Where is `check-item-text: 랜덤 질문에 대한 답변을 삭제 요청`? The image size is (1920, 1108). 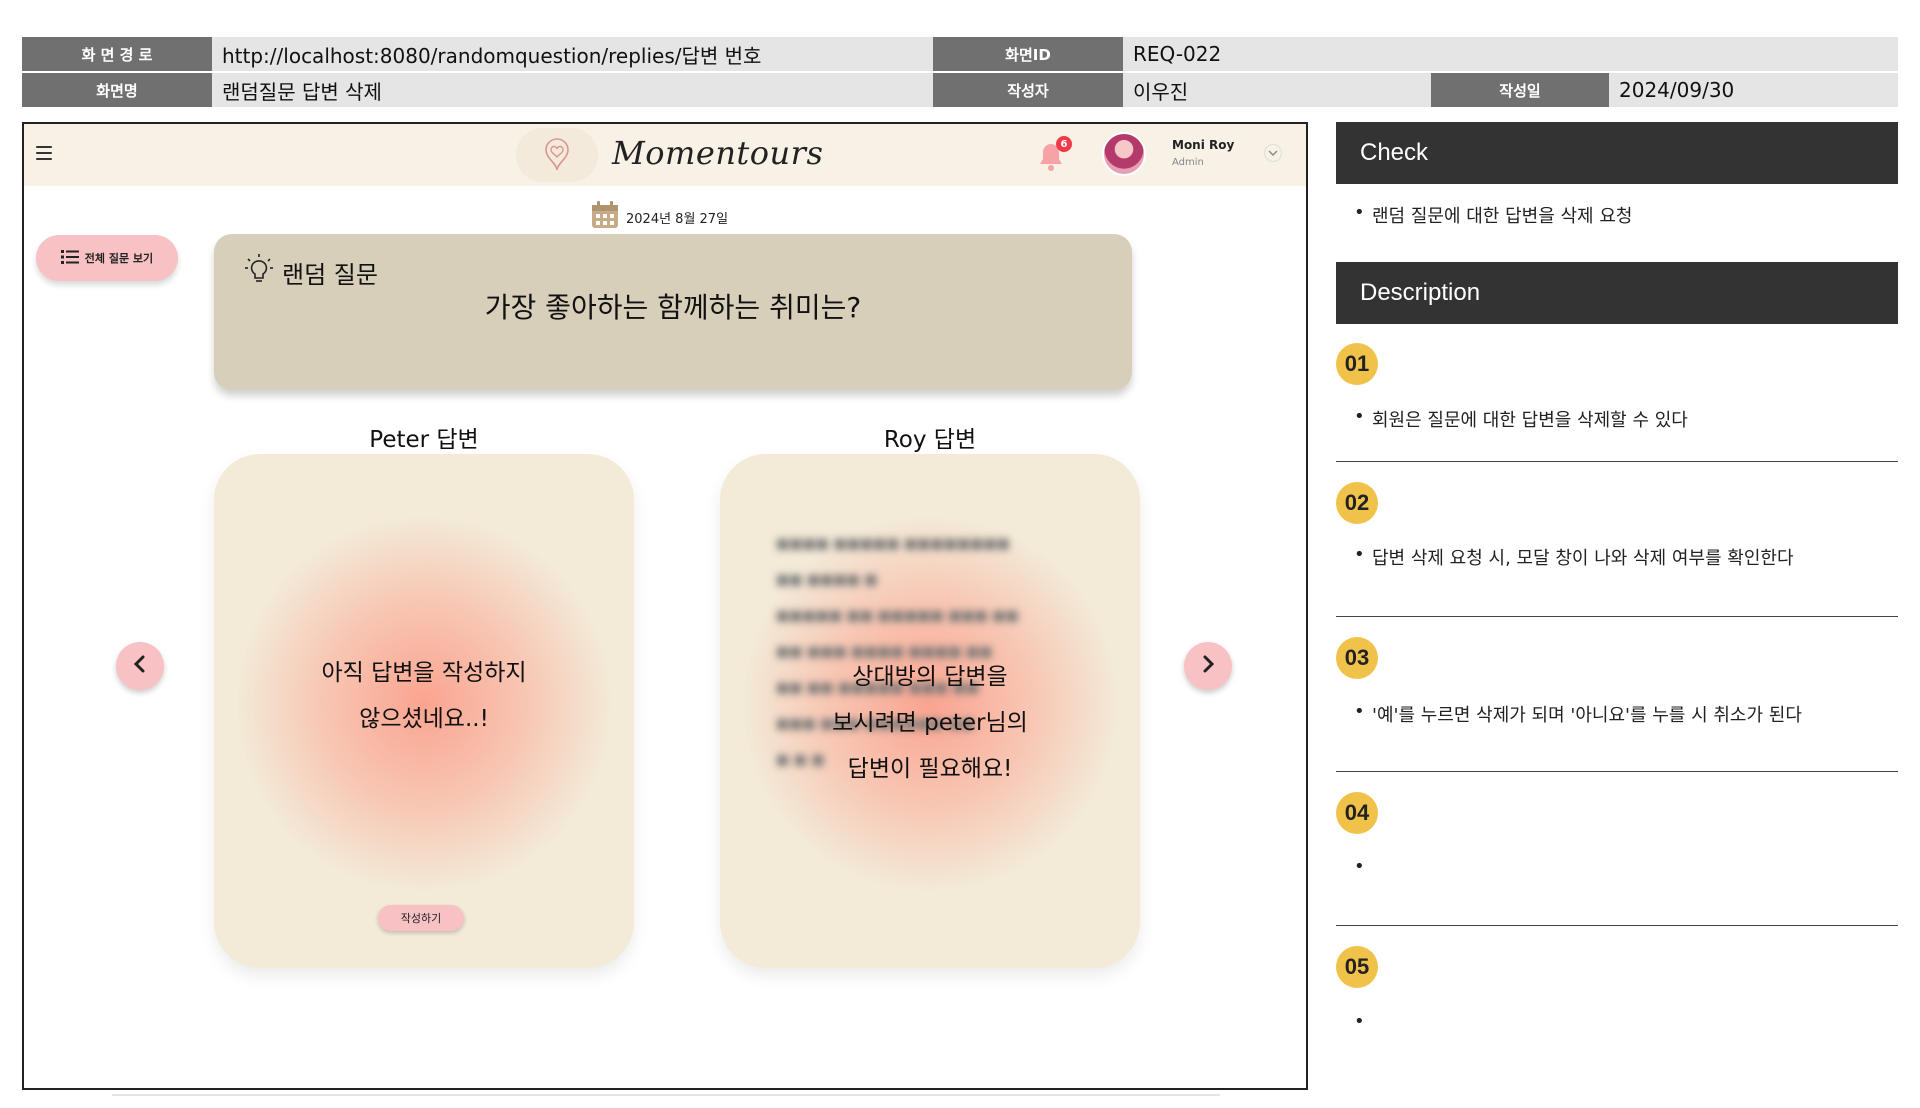 check-item-text: 랜덤 질문에 대한 답변을 삭제 요청 is located at coordinates (1502, 216).